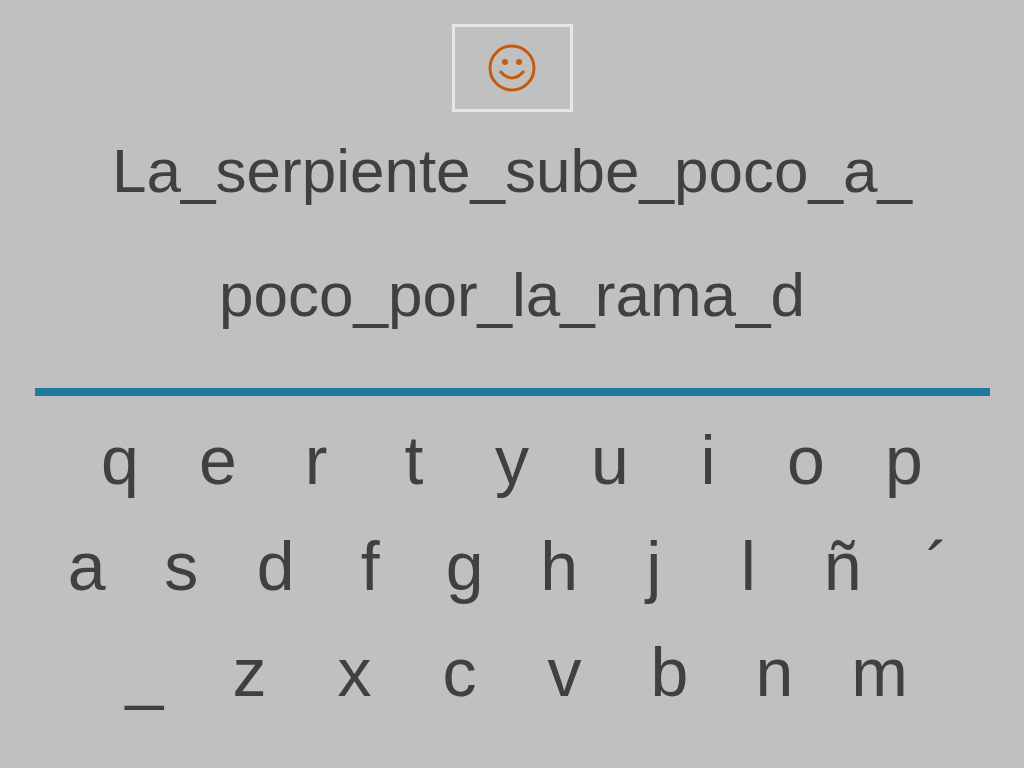 The width and height of the screenshot is (1024, 768). I want to click on key: x, so click(354, 672).